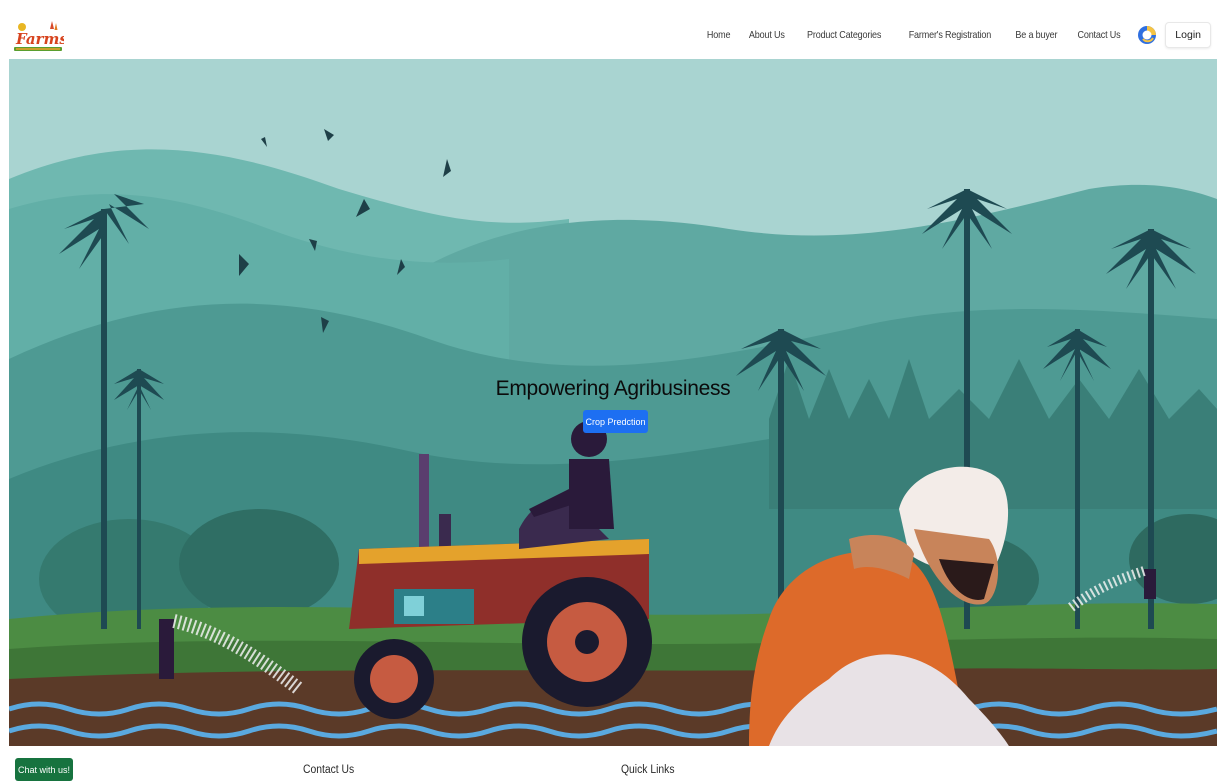 Image resolution: width=1221 pixels, height=781 pixels. What do you see at coordinates (610, 763) in the screenshot?
I see `footer: Chat with us! Contact Us Quick Links` at bounding box center [610, 763].